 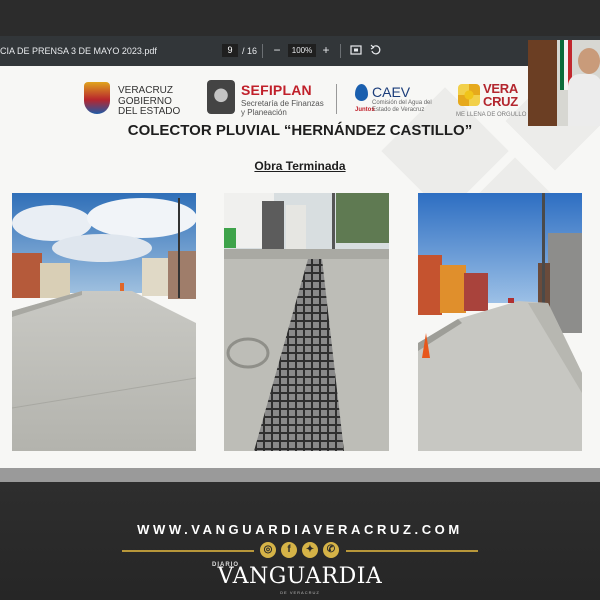 What do you see at coordinates (500, 101) in the screenshot?
I see `logo-text: CRUZ` at bounding box center [500, 101].